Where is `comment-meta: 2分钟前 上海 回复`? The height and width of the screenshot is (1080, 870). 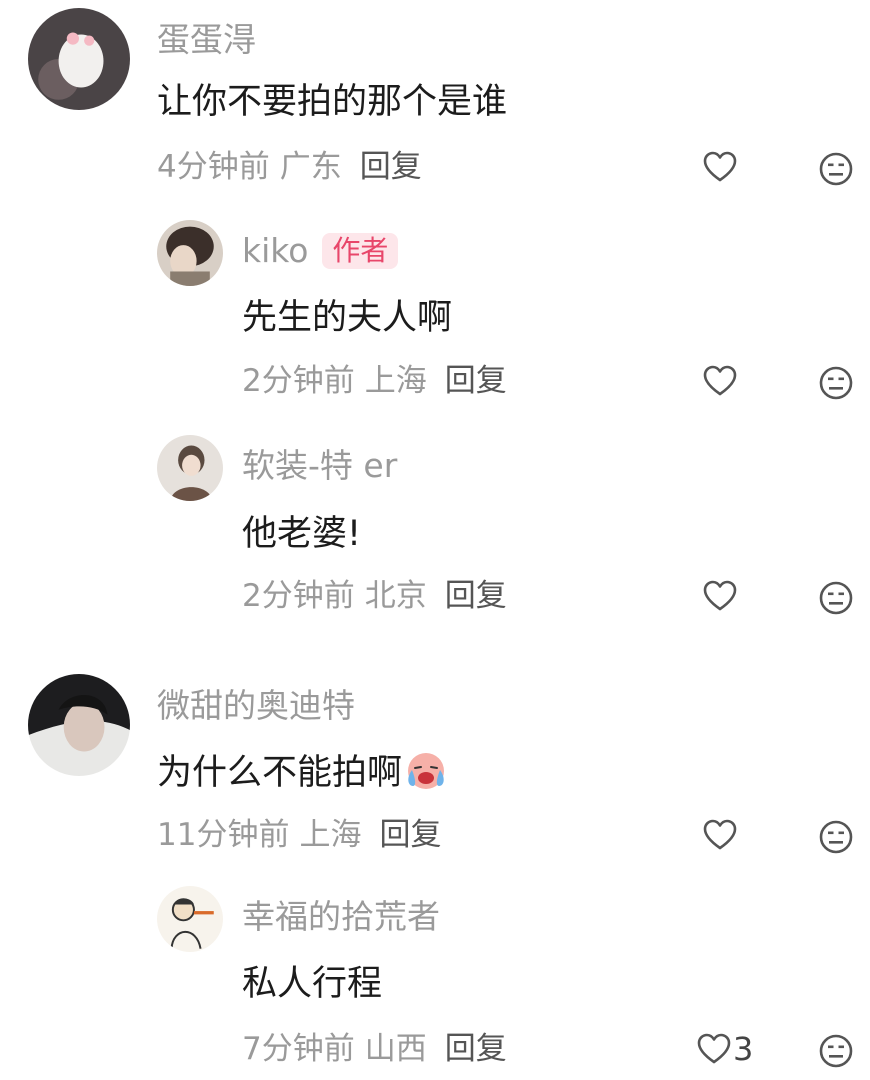 comment-meta: 2分钟前 上海 回复 is located at coordinates (374, 381).